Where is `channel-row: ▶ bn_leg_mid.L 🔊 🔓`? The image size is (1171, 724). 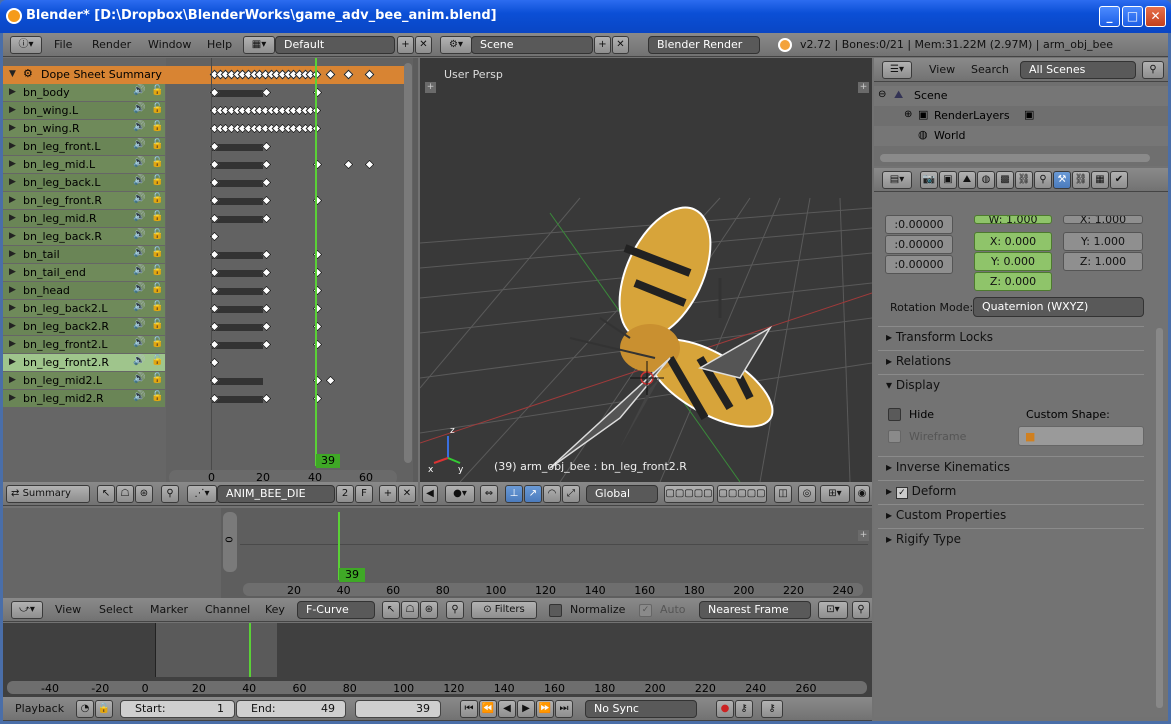
channel-row: ▶ bn_leg_mid.L 🔊 🔓 is located at coordinates (84, 164).